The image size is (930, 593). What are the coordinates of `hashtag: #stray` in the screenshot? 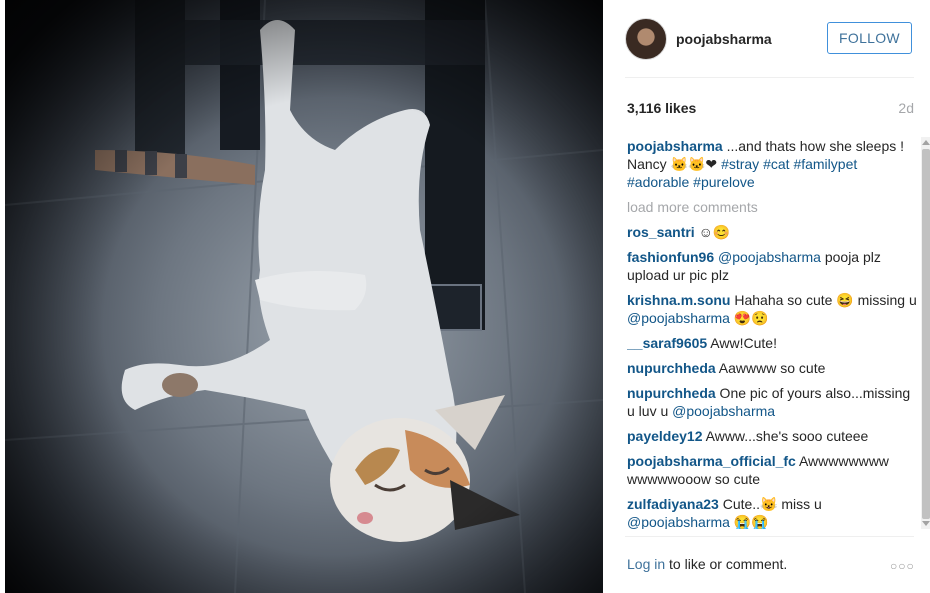 It's located at (740, 164).